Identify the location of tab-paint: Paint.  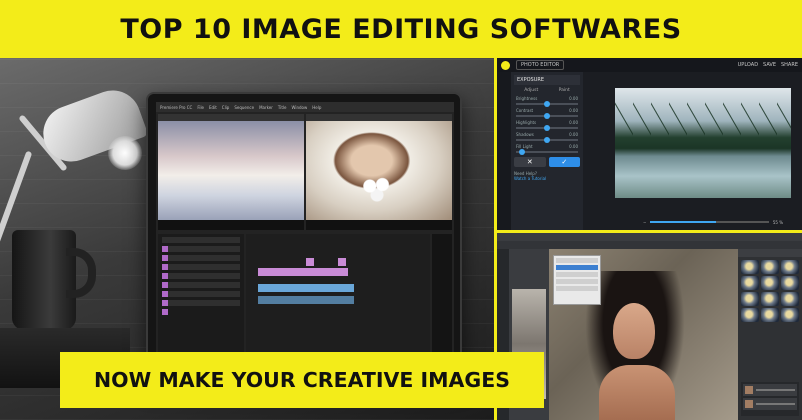
(564, 90).